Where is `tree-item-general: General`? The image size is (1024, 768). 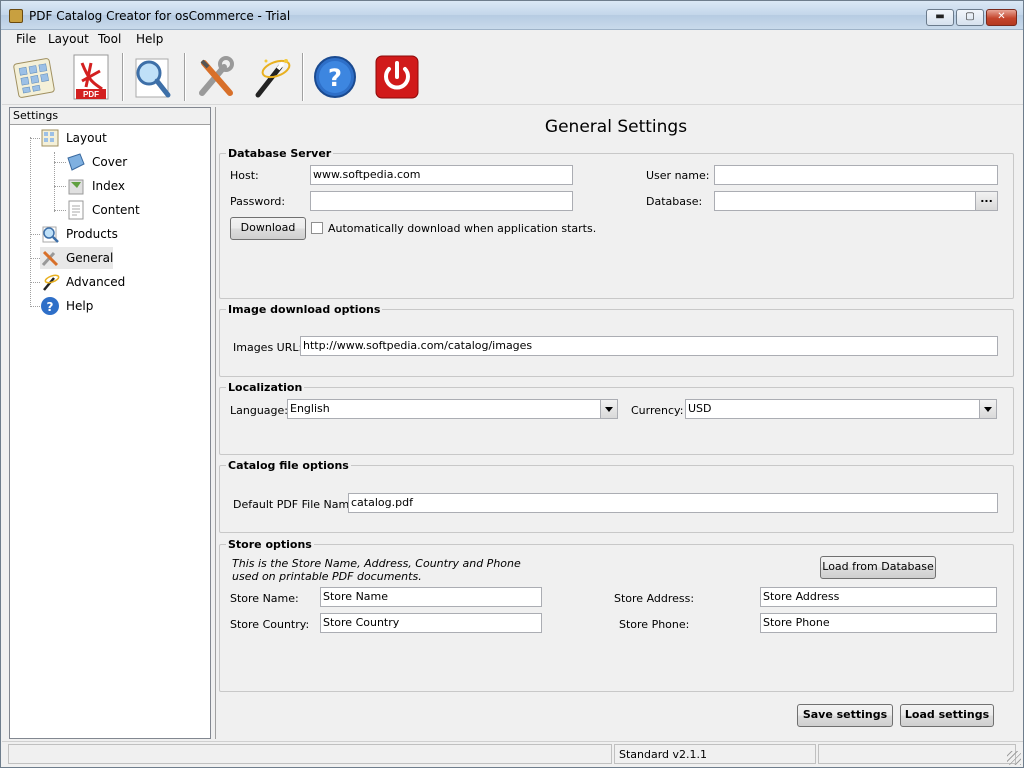
tree-item-general: General is located at coordinates (77, 258).